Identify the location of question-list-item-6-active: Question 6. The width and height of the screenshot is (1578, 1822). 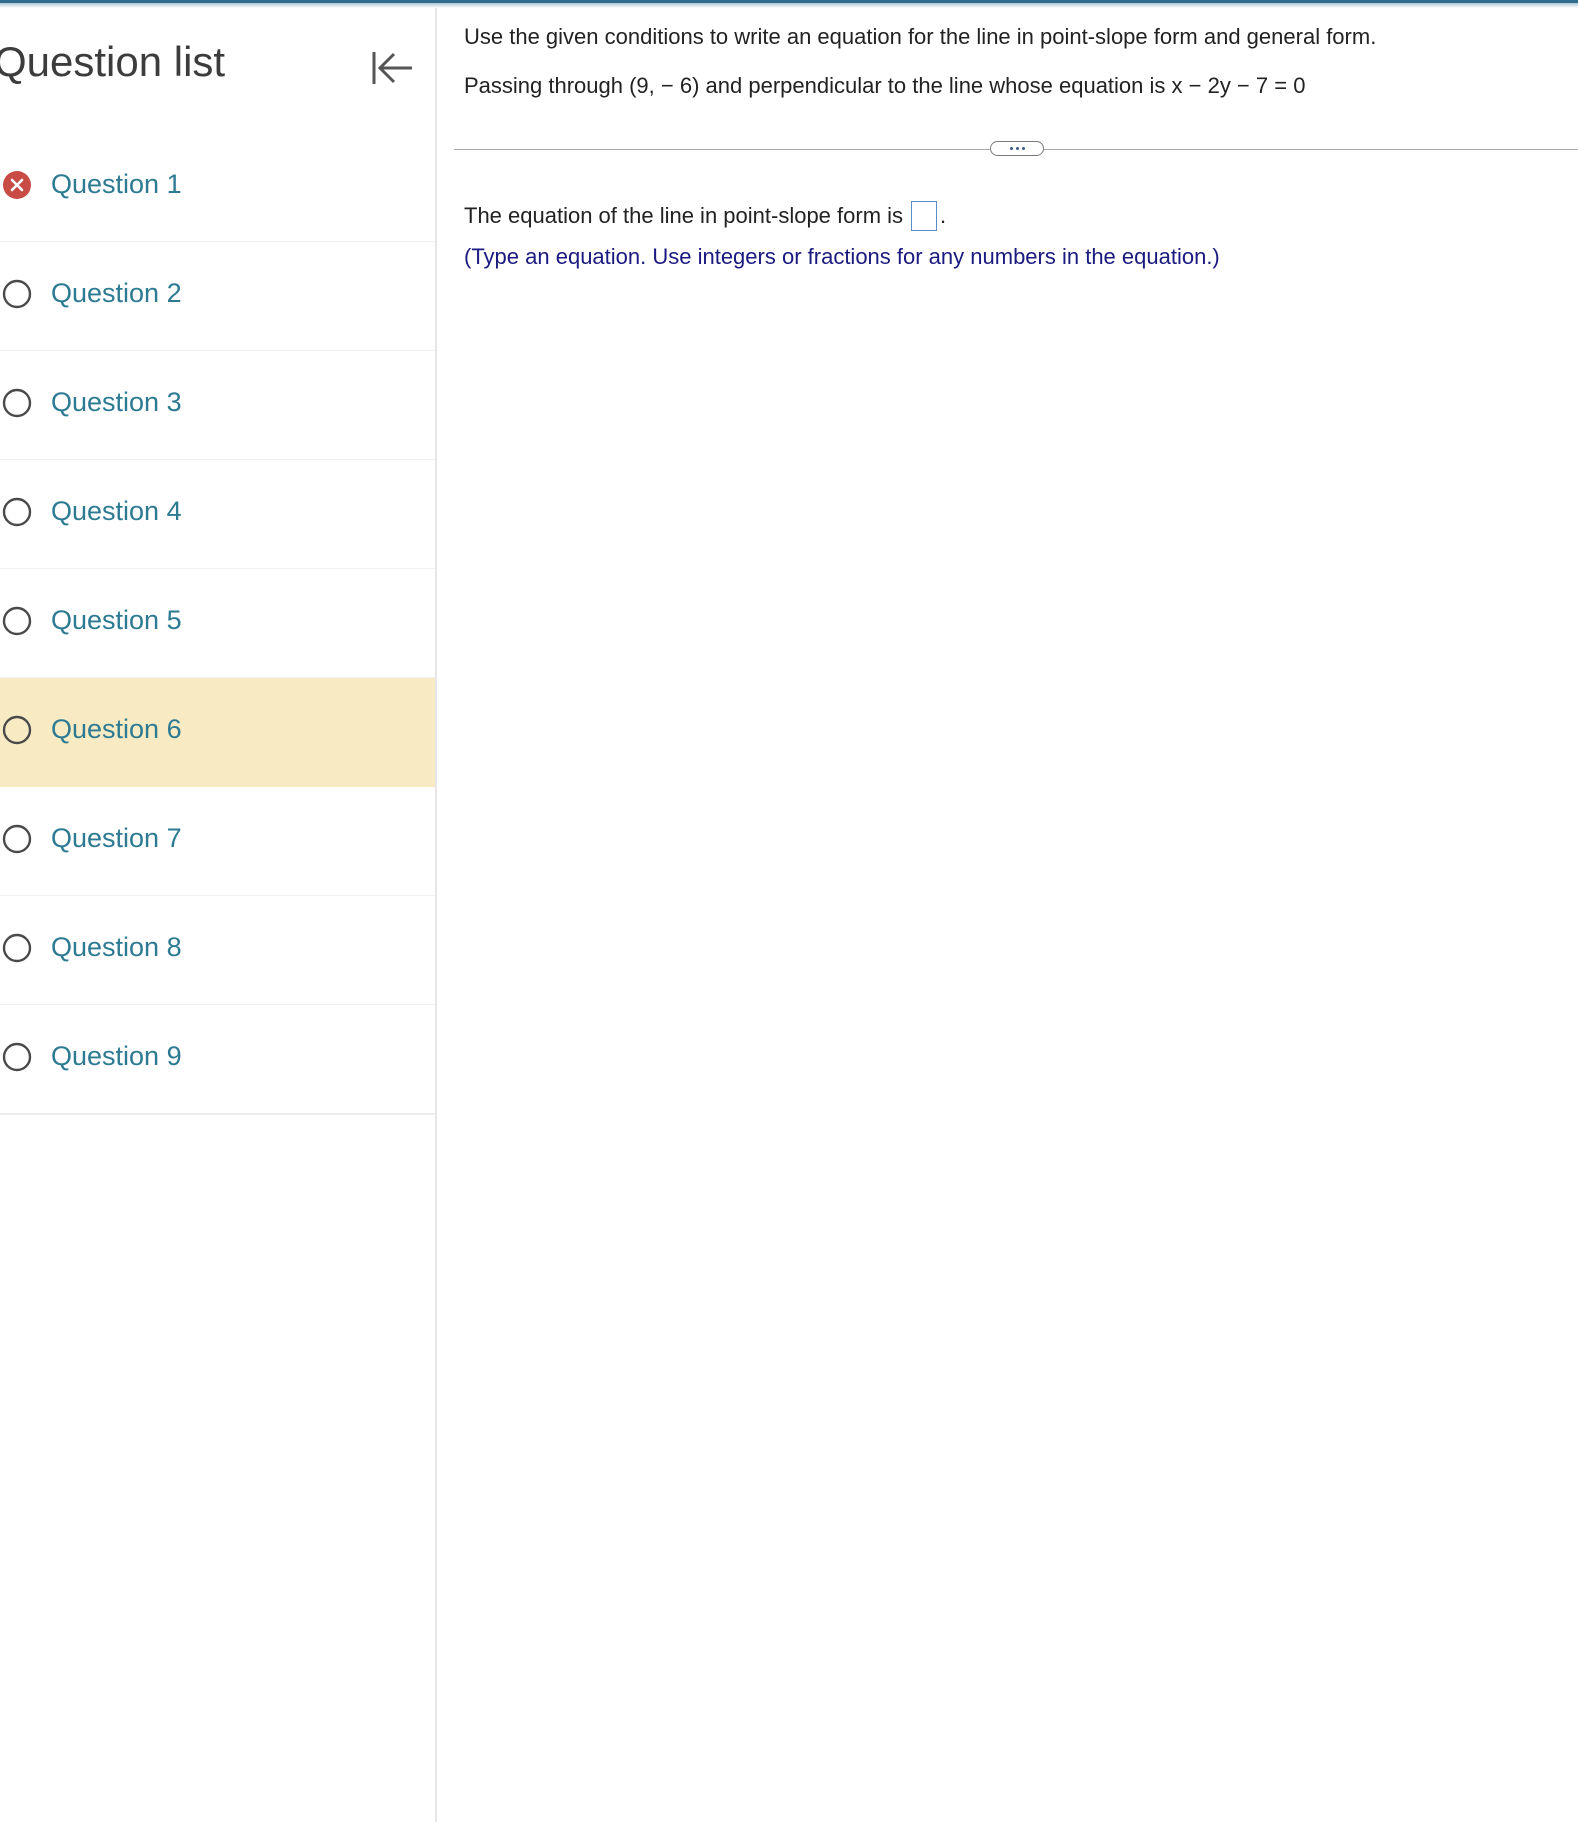
(217, 732).